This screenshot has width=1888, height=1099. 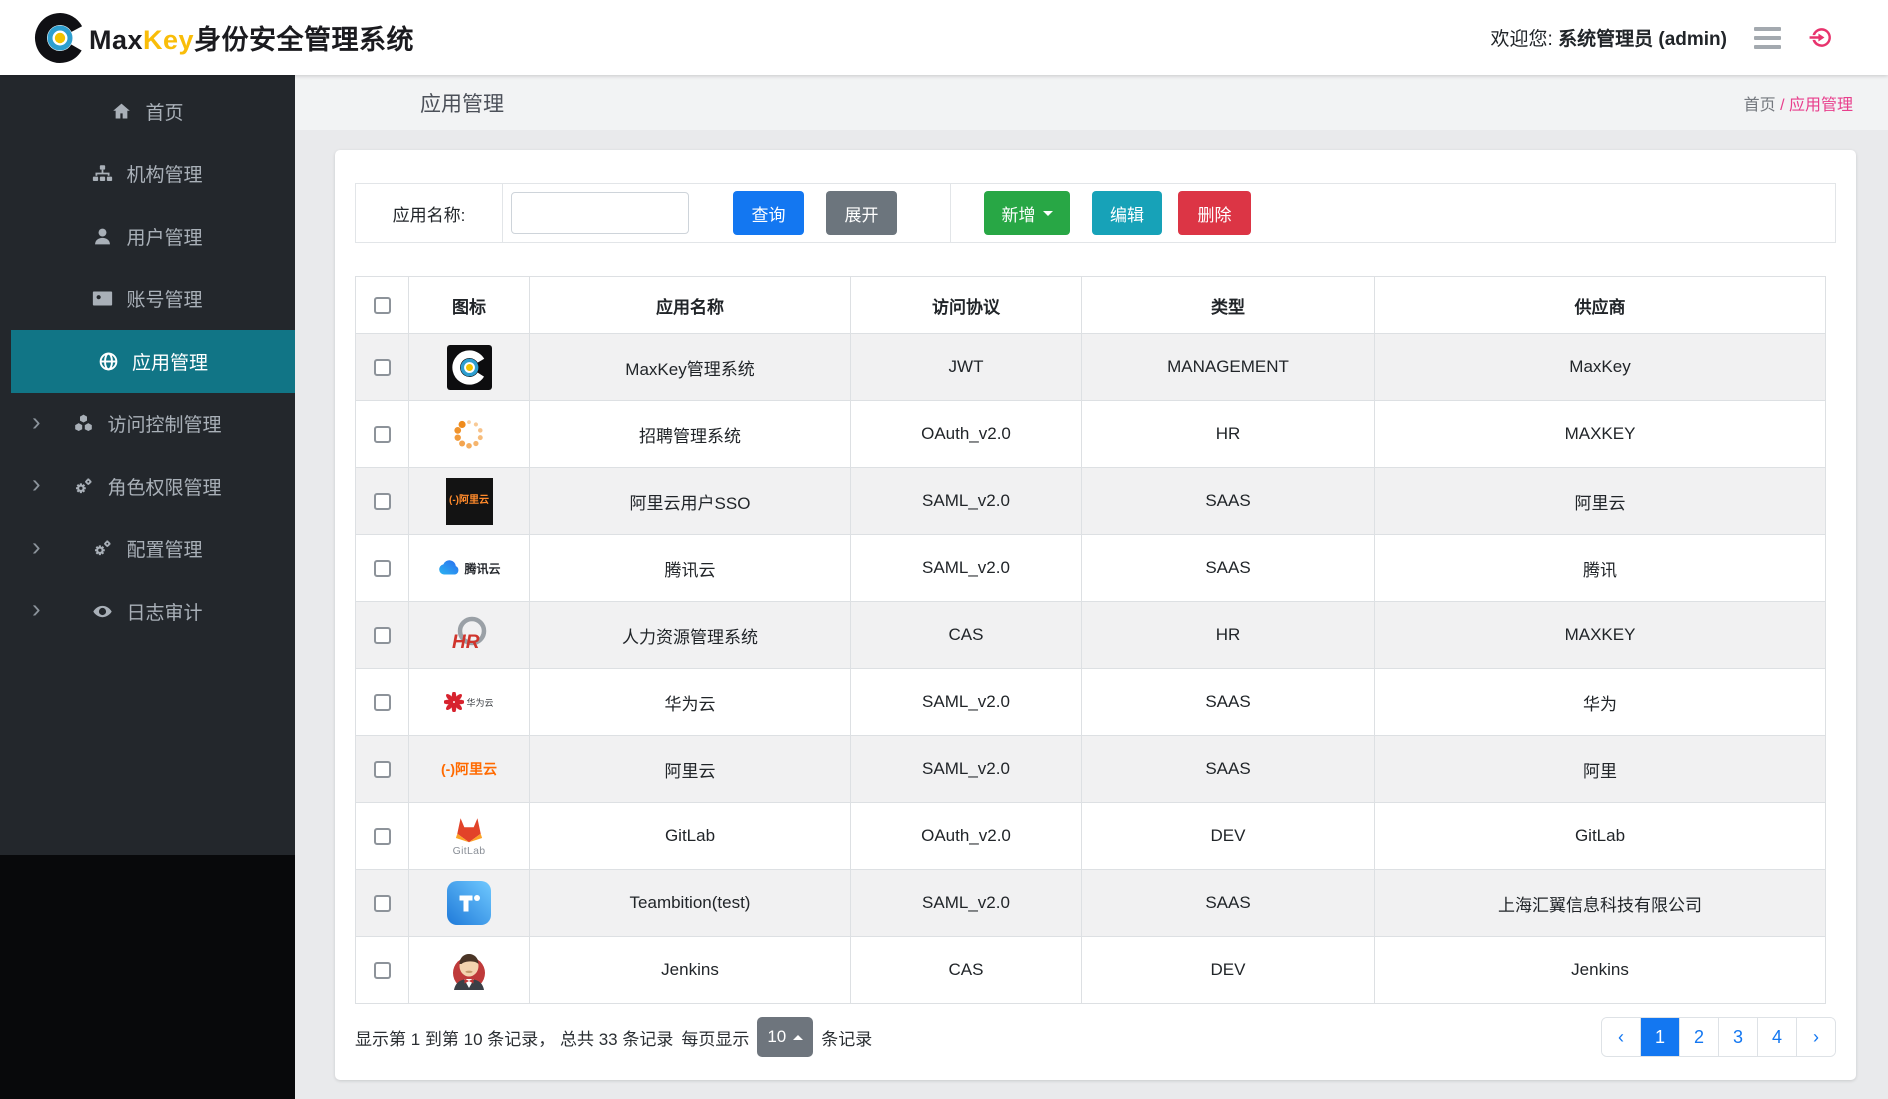 What do you see at coordinates (1600, 836) in the screenshot?
I see `vendor-cell: GitLab` at bounding box center [1600, 836].